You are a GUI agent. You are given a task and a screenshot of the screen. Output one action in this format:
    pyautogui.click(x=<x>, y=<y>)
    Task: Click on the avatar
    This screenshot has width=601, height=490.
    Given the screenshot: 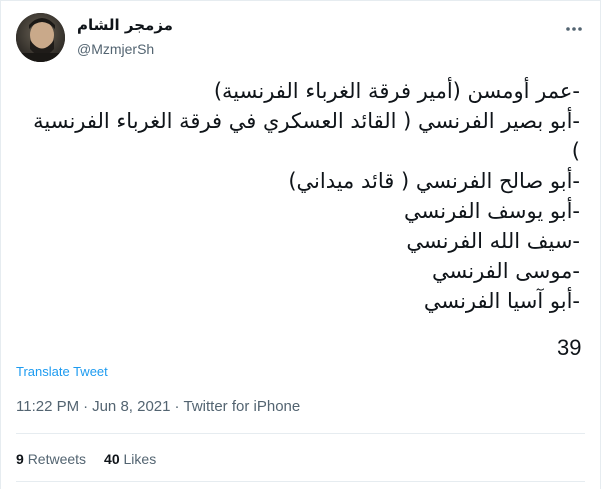 What is the action you would take?
    pyautogui.click(x=40, y=37)
    